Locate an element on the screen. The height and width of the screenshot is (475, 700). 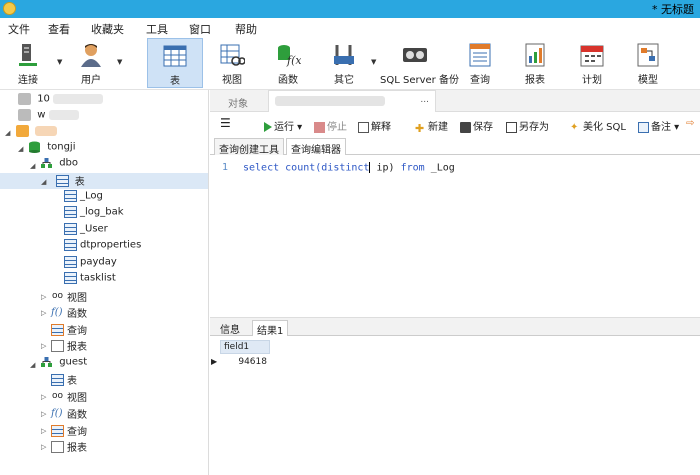
server-icon is located at coordinates (22, 131).